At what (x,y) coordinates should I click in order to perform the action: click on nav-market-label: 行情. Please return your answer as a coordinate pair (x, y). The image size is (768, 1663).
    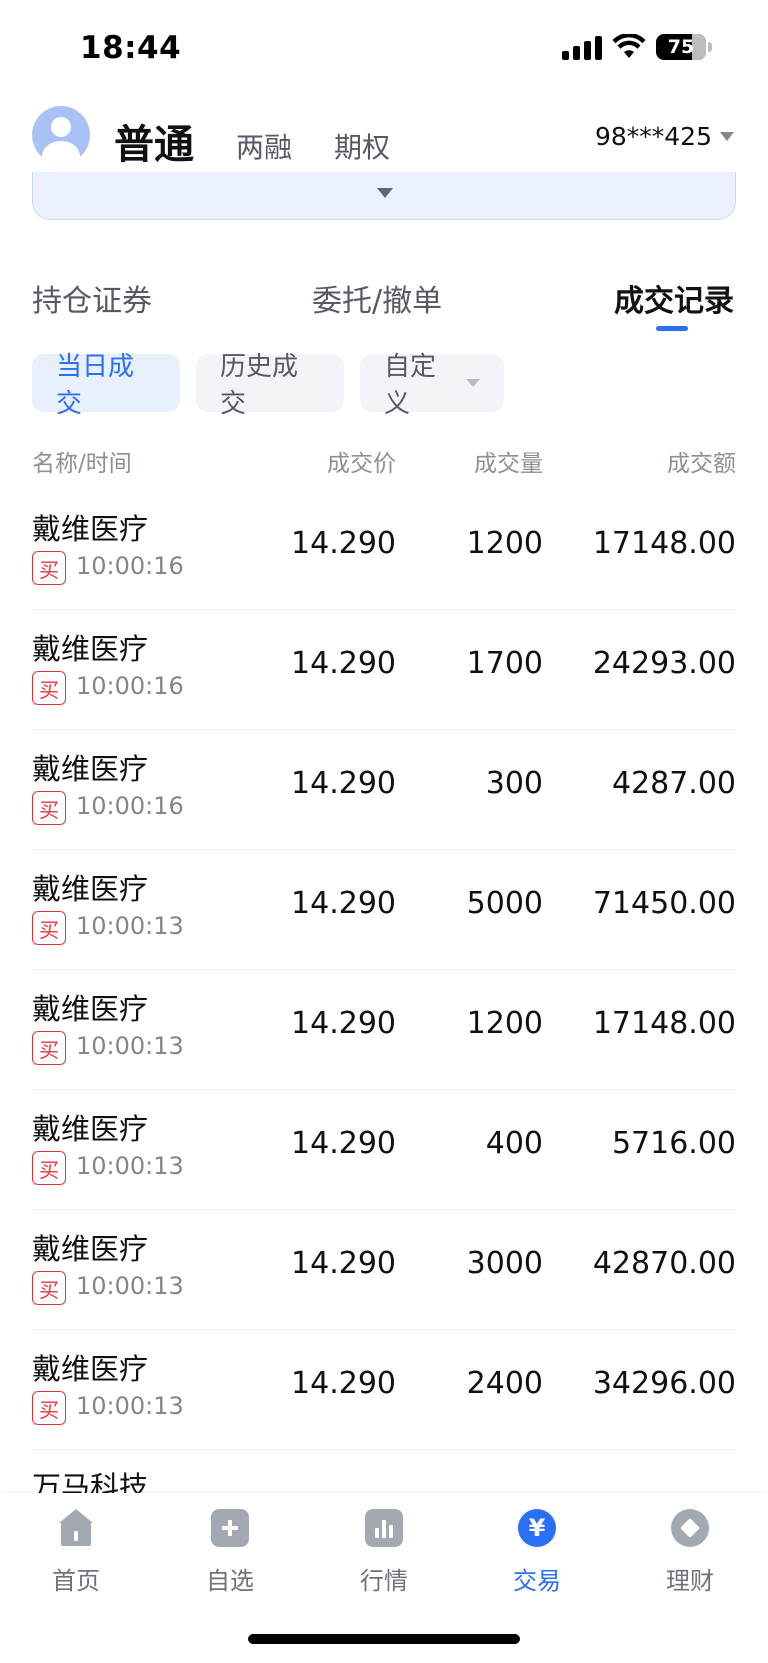
    Looking at the image, I should click on (384, 1581).